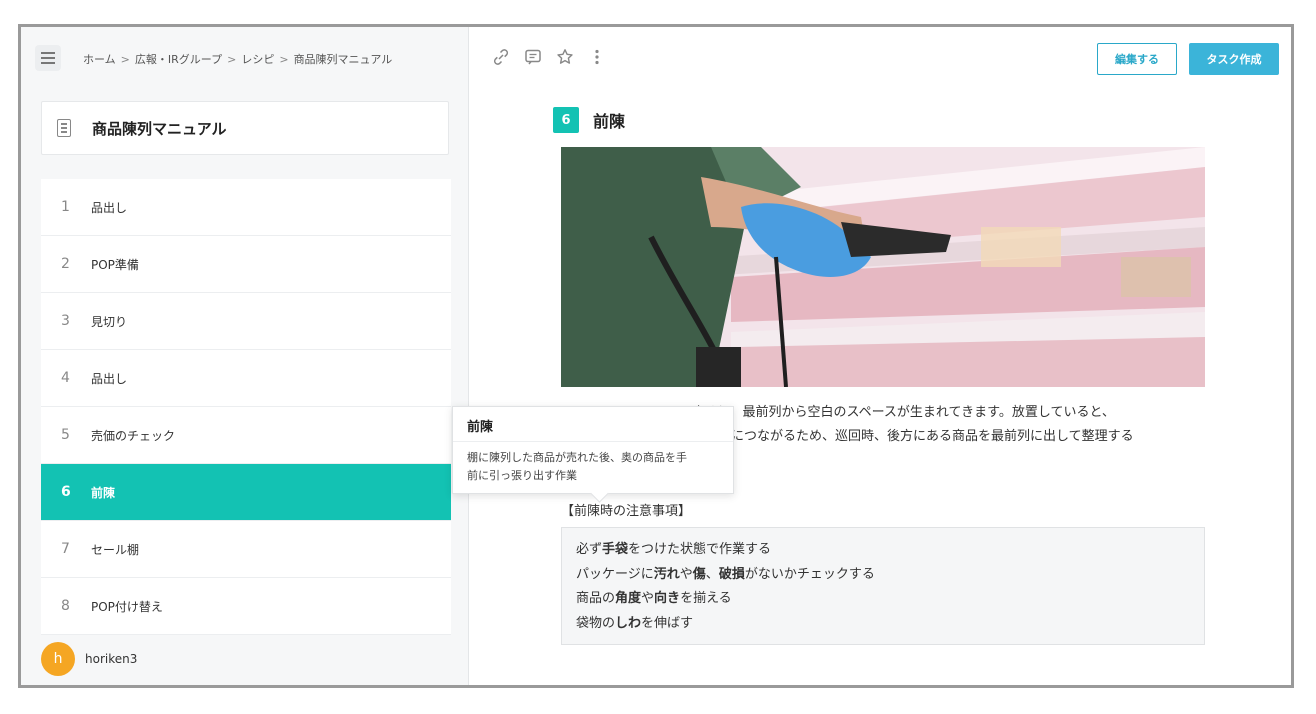 This screenshot has height=714, width=1316. Describe the element at coordinates (343, 59) in the screenshot. I see `breadcrumb-item-current: 商品陳列マニュアル` at that location.